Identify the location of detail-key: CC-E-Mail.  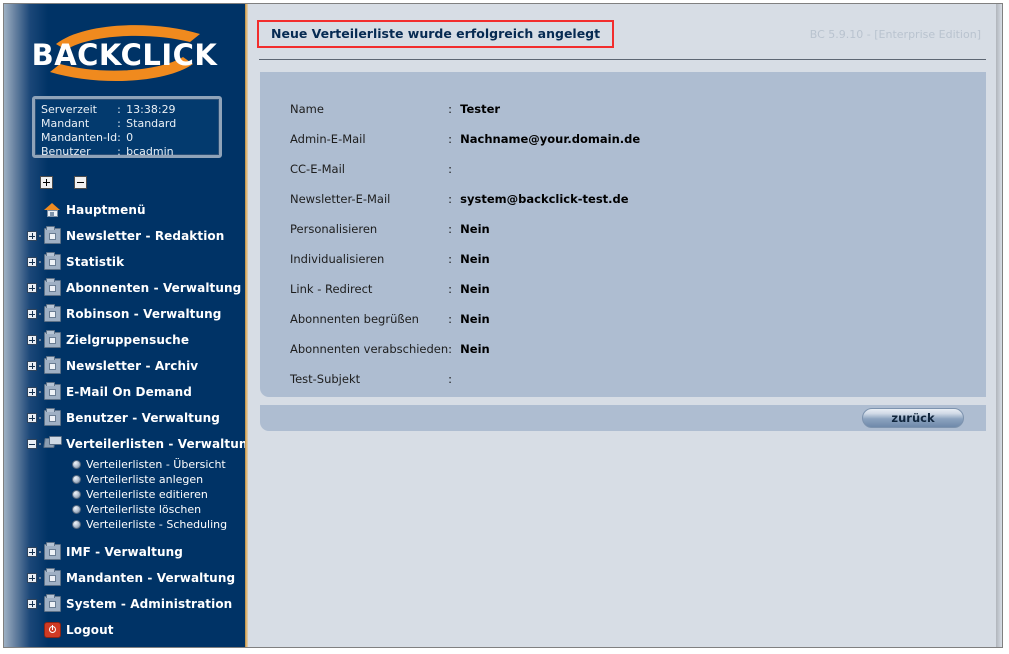
(317, 169).